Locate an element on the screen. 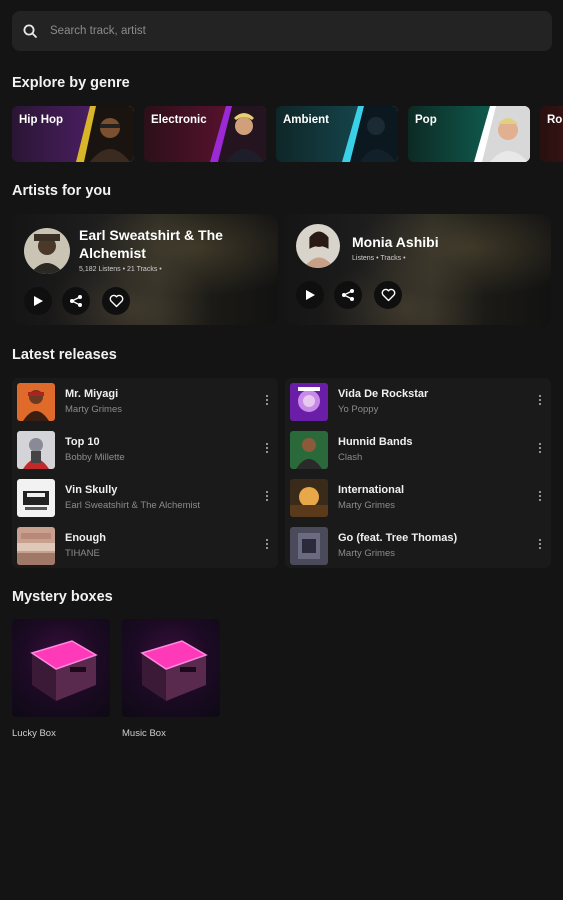  mystery-box-label: Lucky Box is located at coordinates (34, 733).